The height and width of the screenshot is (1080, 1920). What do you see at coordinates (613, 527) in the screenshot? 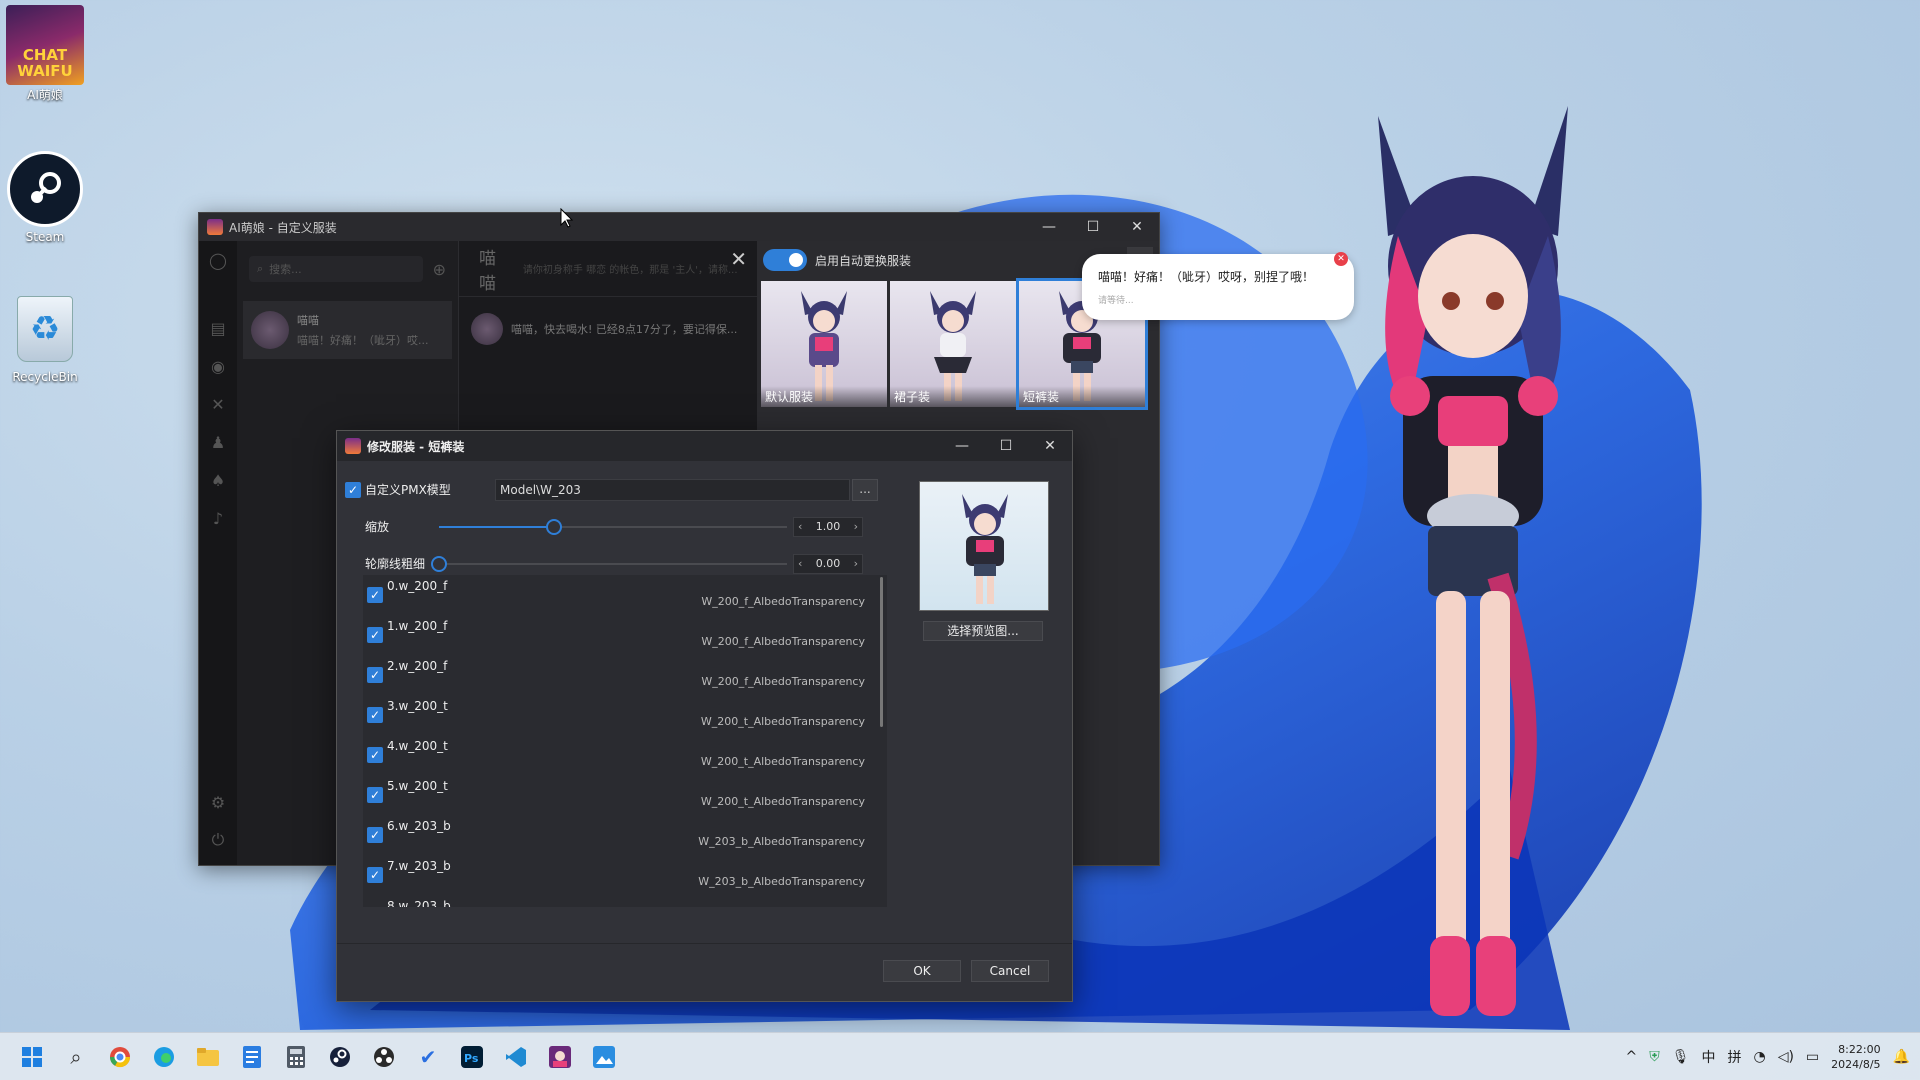
I see `scale-slider` at bounding box center [613, 527].